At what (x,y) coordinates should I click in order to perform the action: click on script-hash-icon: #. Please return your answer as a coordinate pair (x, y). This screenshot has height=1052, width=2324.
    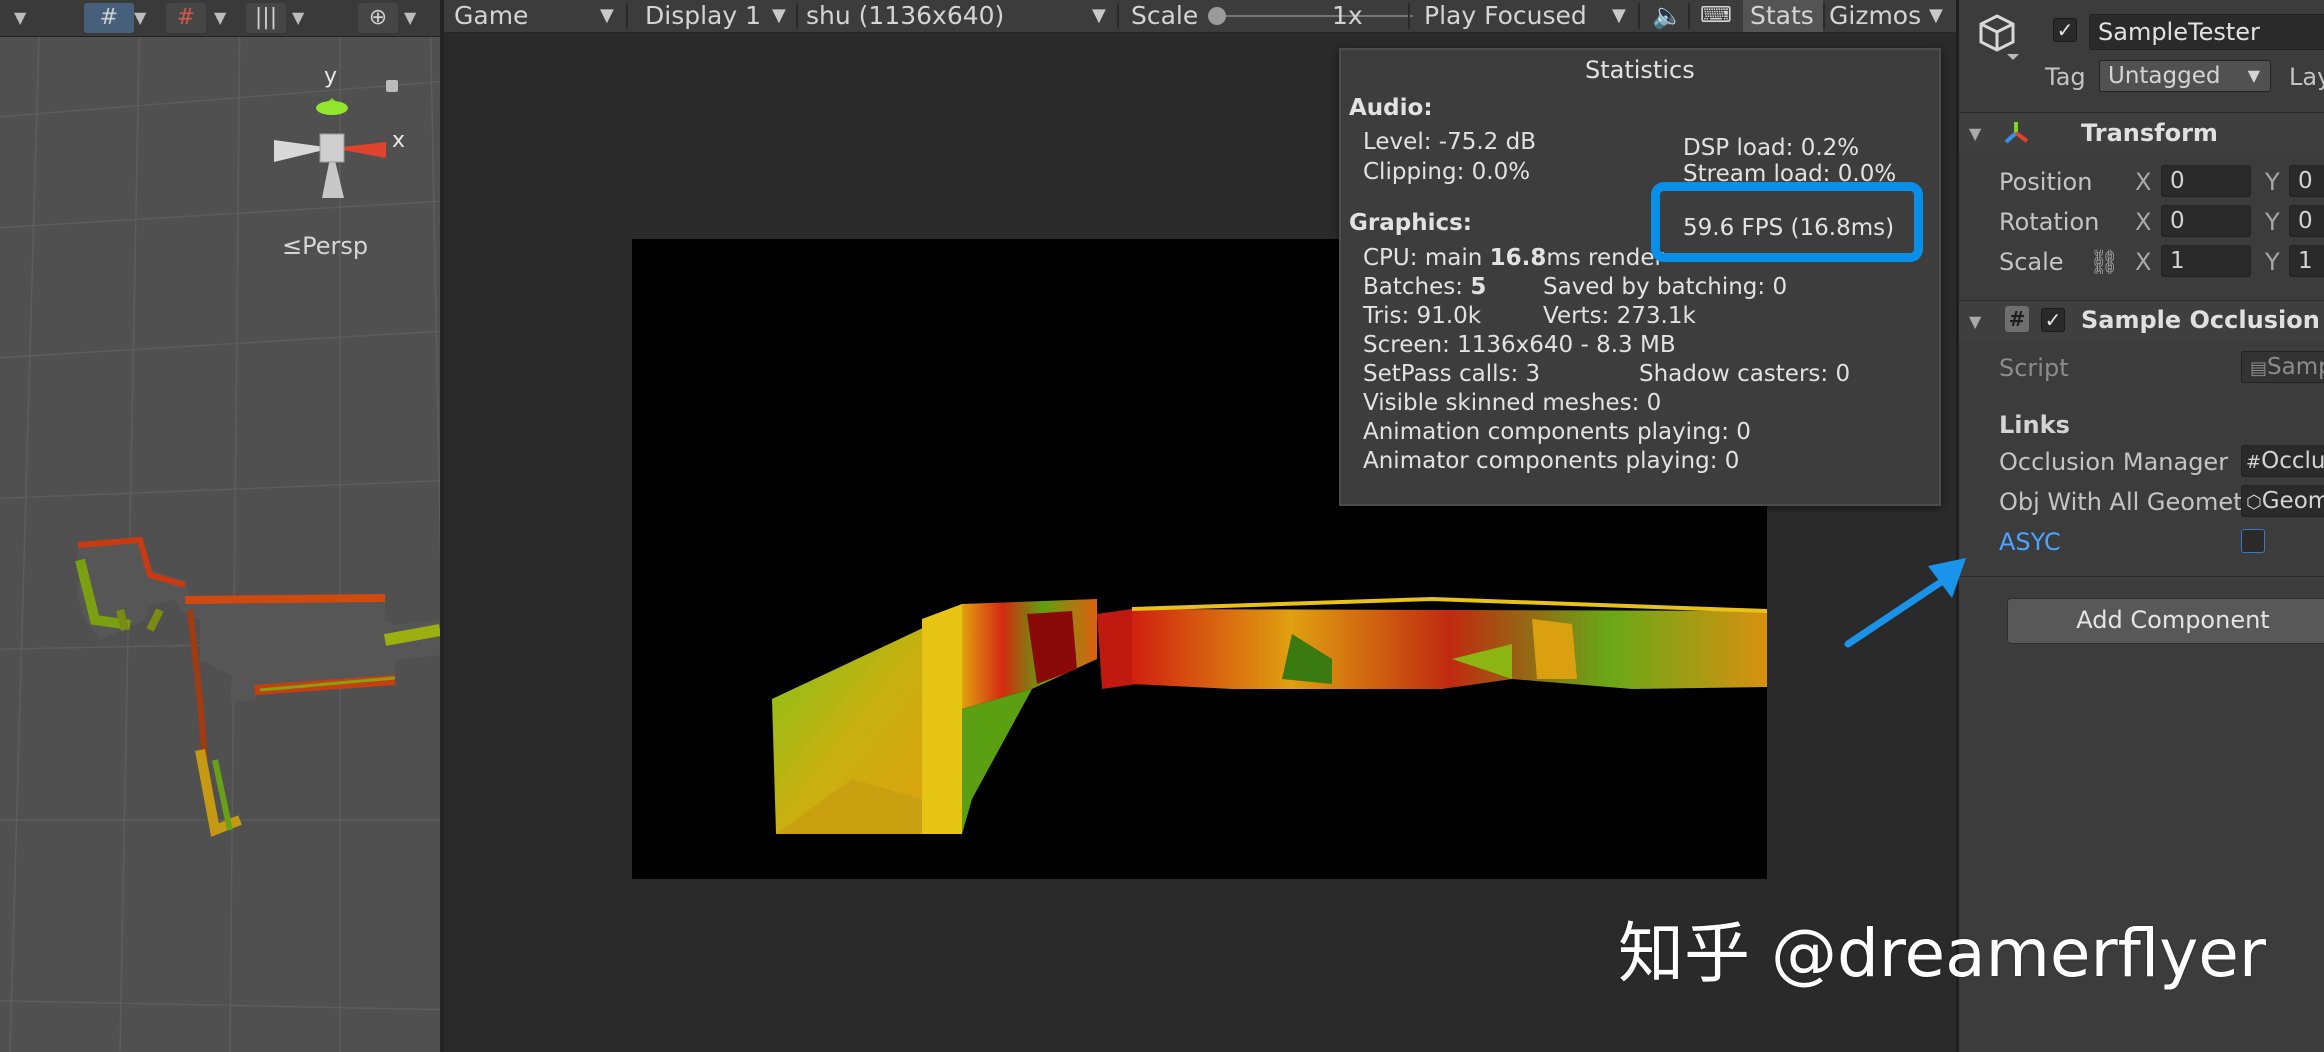
    Looking at the image, I should click on (2017, 319).